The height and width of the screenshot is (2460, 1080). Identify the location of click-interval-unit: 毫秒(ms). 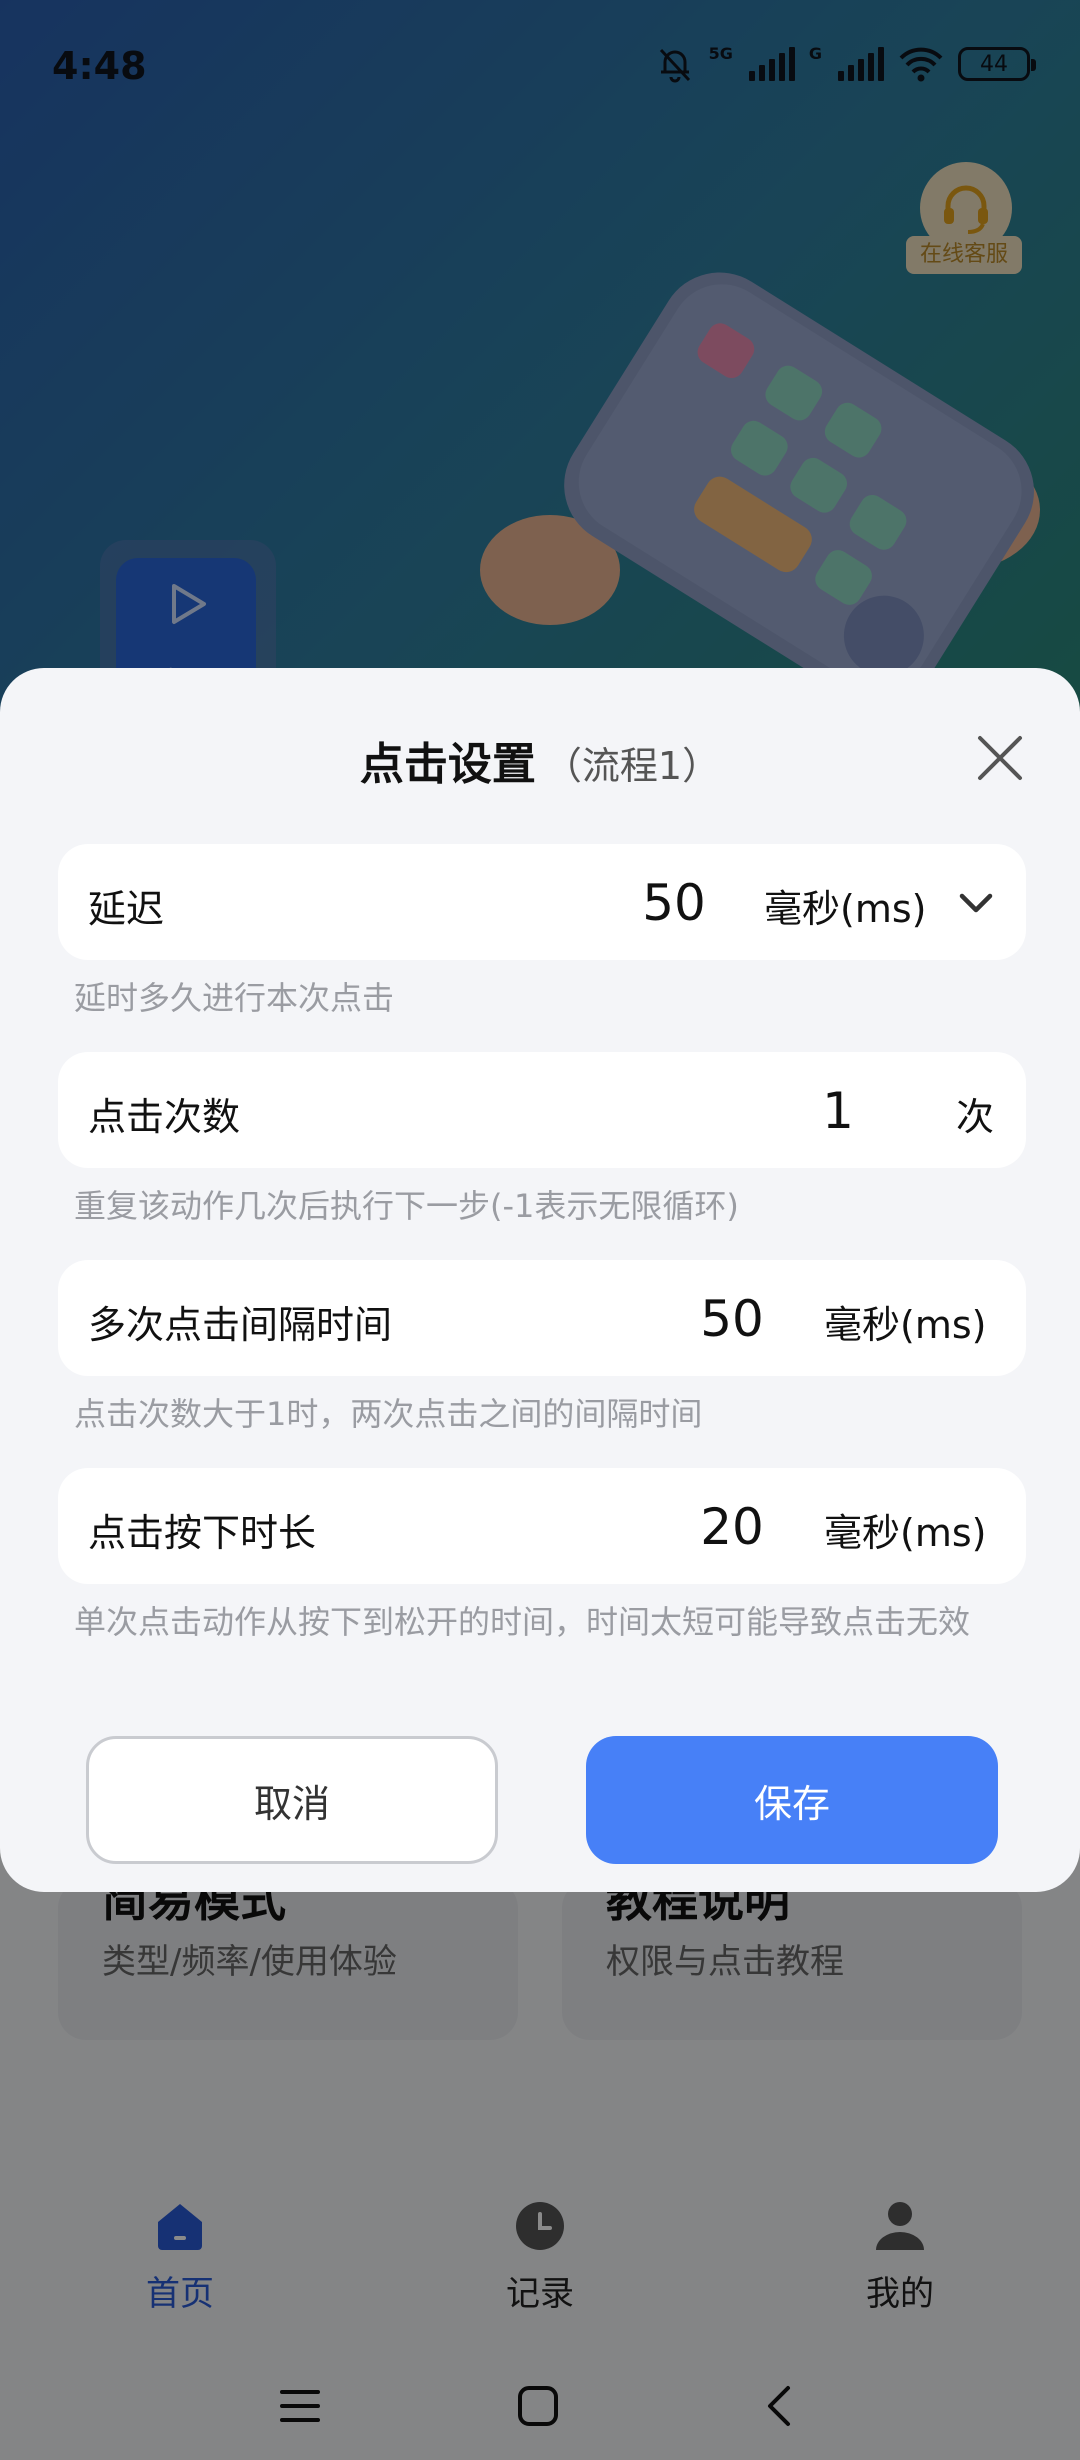
(905, 1325).